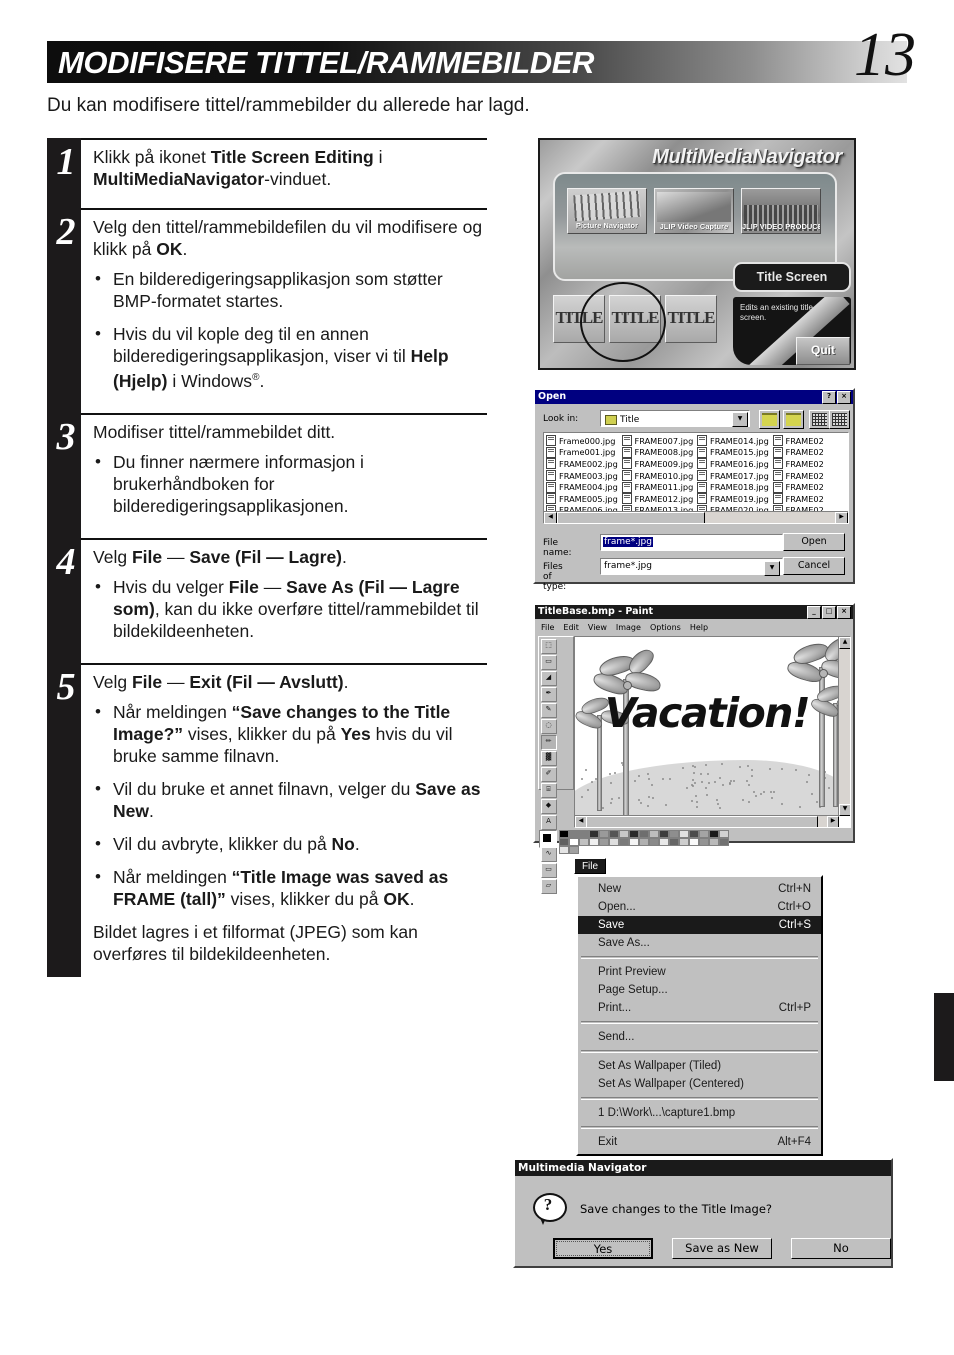  Describe the element at coordinates (814, 566) in the screenshot. I see `cancel-button: Cancel` at that location.